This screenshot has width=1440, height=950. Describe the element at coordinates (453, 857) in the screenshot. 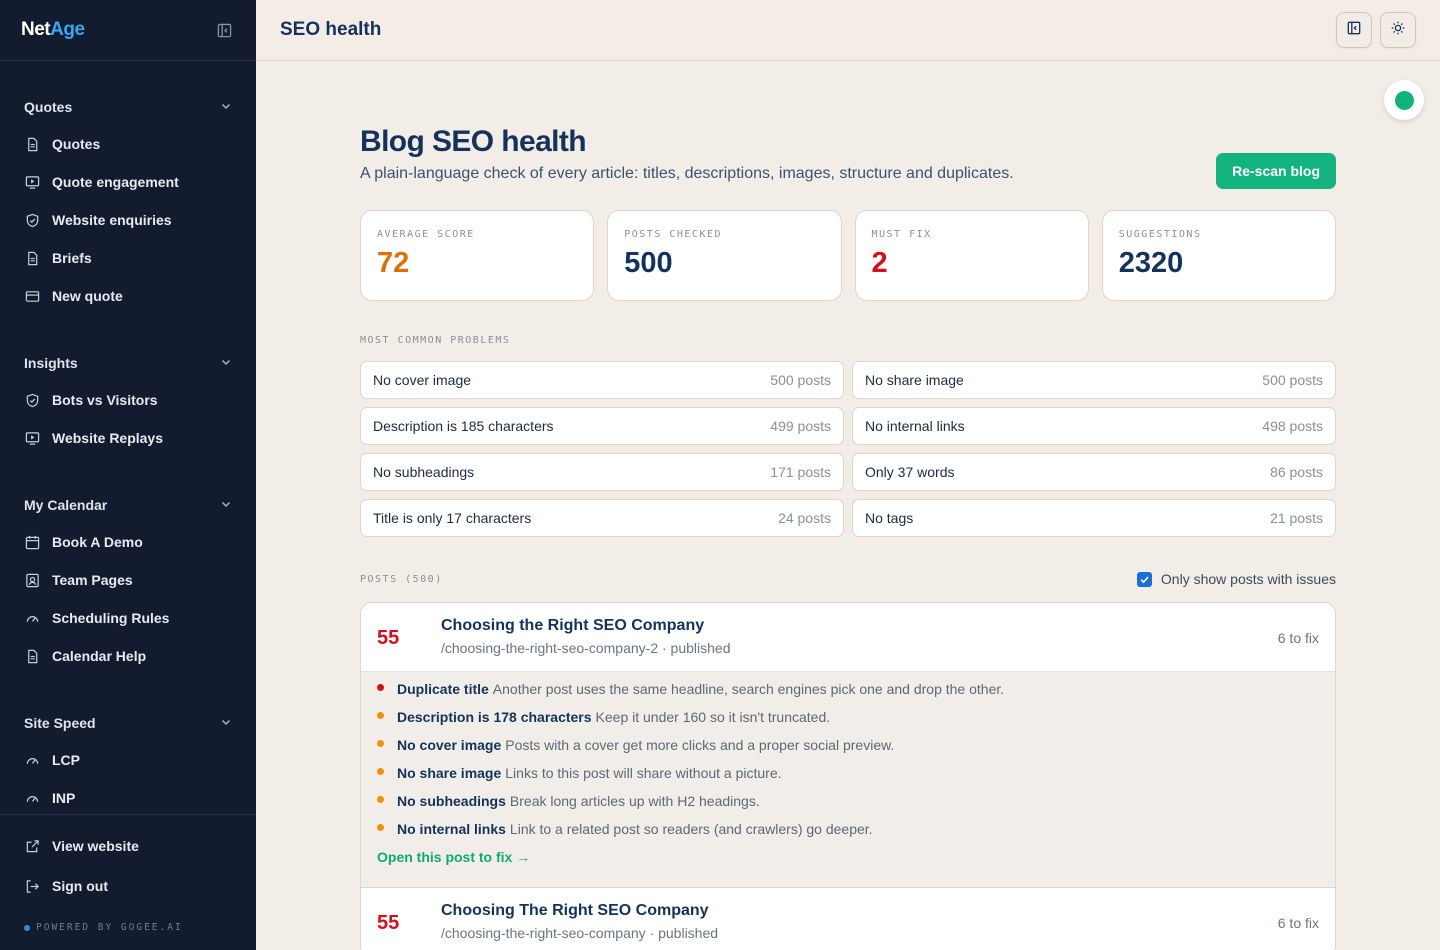

I see `open-post-link: Open this post to fix →` at that location.